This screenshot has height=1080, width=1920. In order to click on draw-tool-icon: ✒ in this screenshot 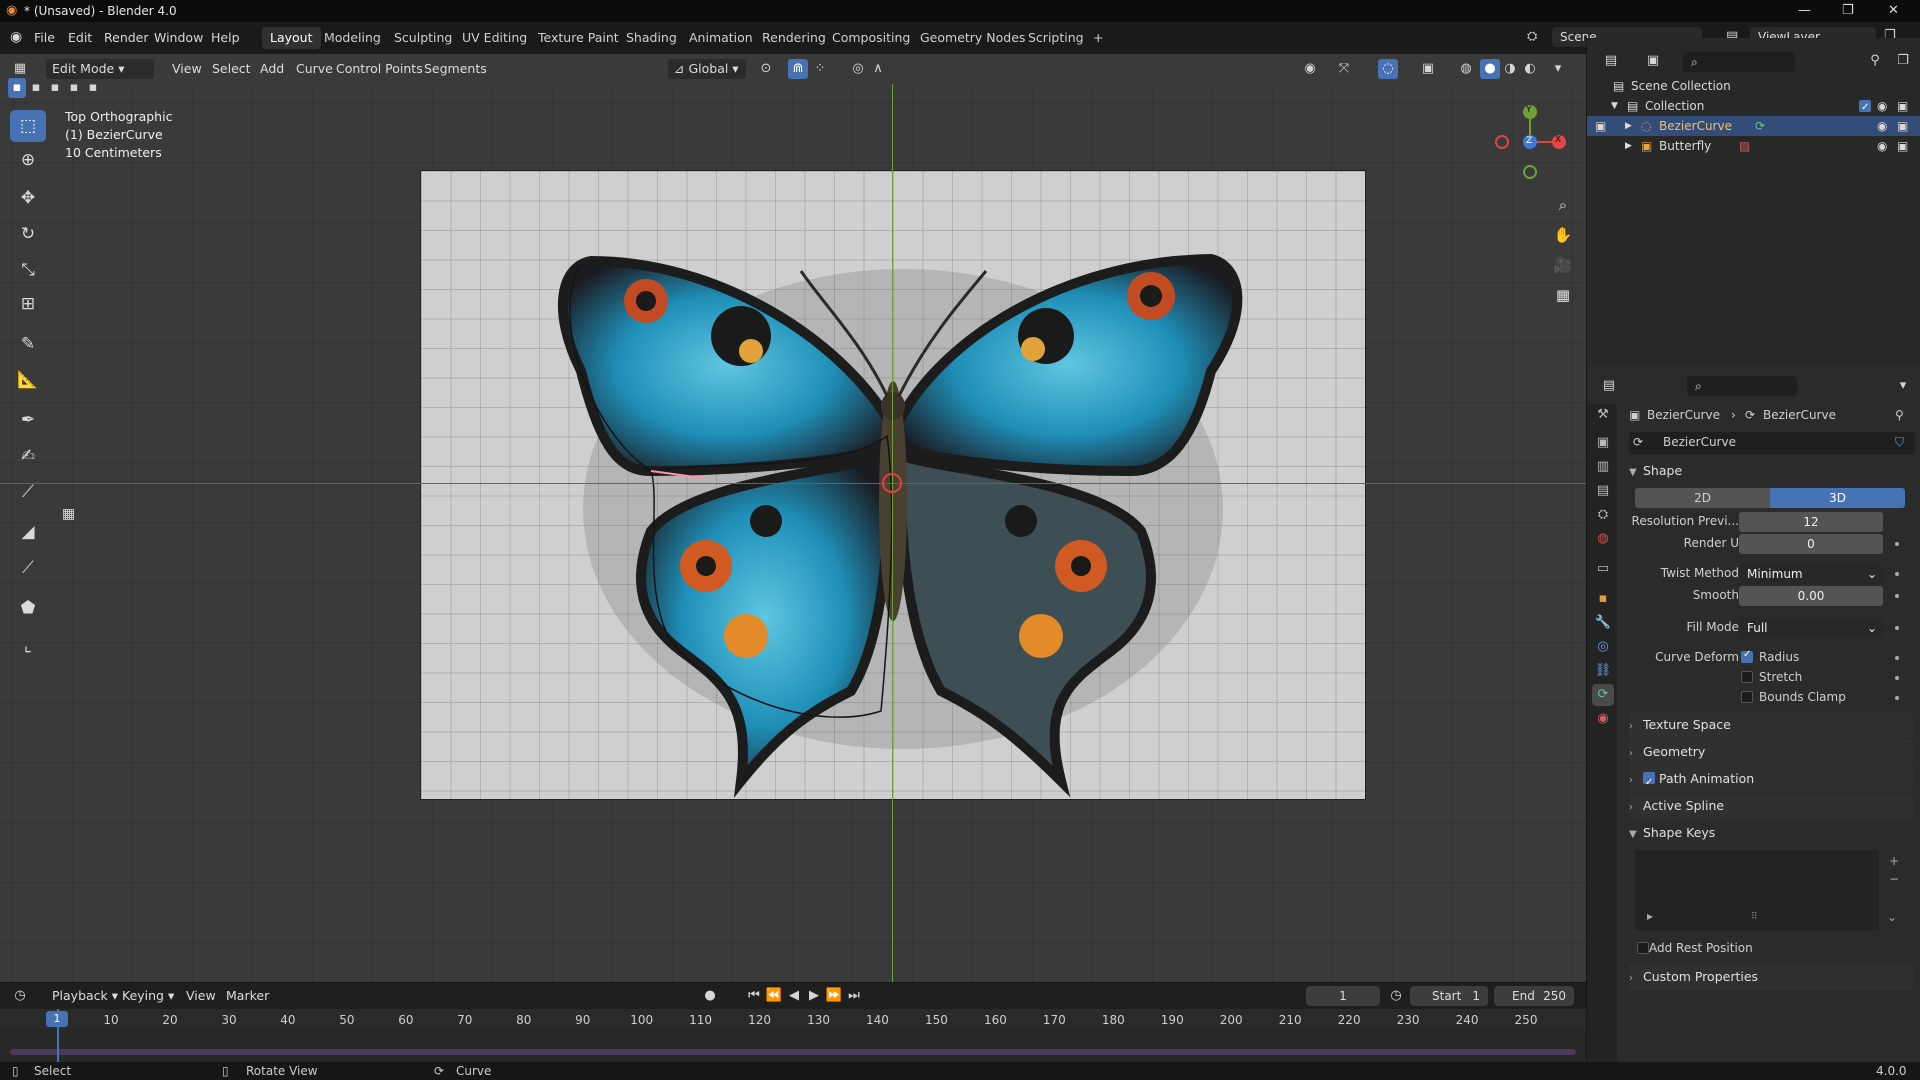, I will do `click(28, 420)`.